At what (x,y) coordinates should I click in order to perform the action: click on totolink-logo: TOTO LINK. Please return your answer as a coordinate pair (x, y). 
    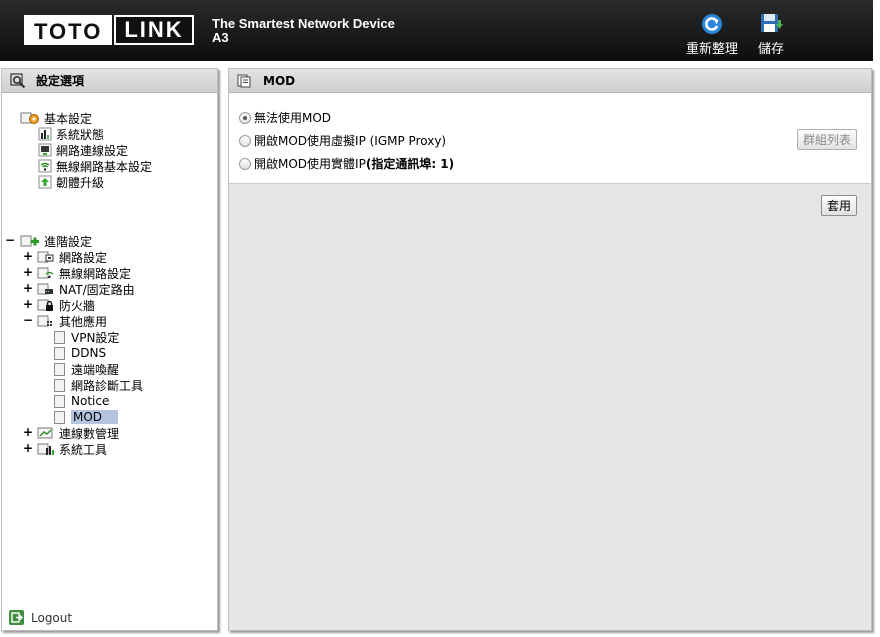
    Looking at the image, I should click on (109, 30).